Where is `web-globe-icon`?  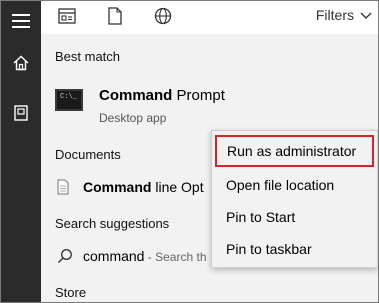
web-globe-icon is located at coordinates (163, 18).